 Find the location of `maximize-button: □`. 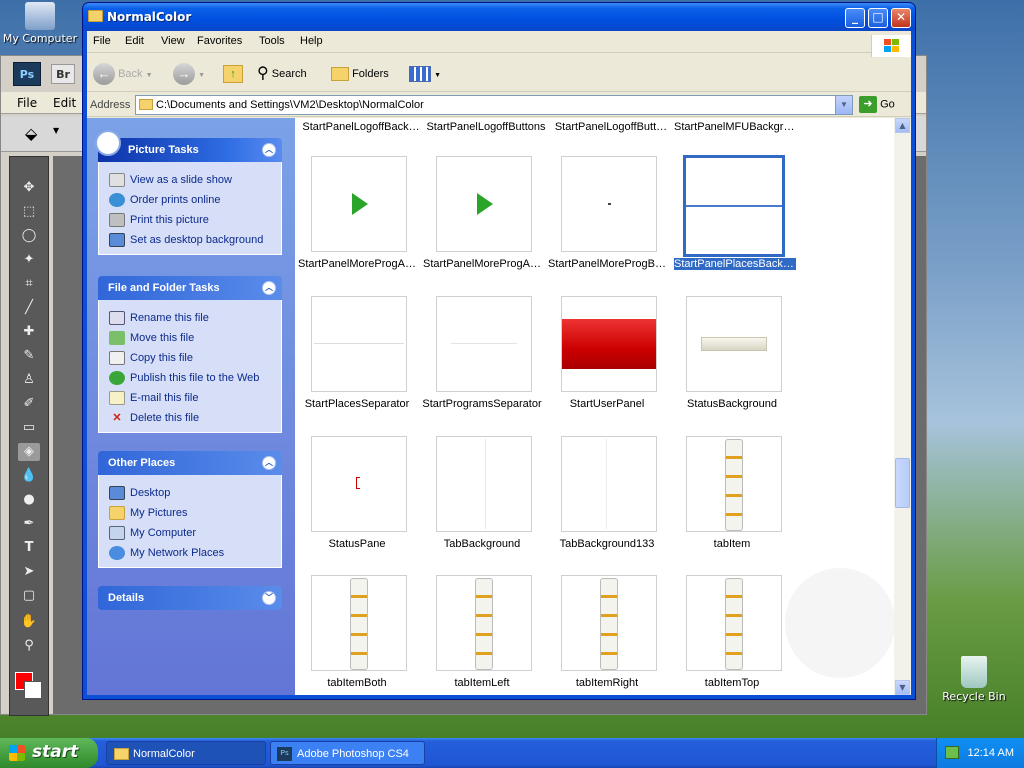

maximize-button: □ is located at coordinates (878, 18).